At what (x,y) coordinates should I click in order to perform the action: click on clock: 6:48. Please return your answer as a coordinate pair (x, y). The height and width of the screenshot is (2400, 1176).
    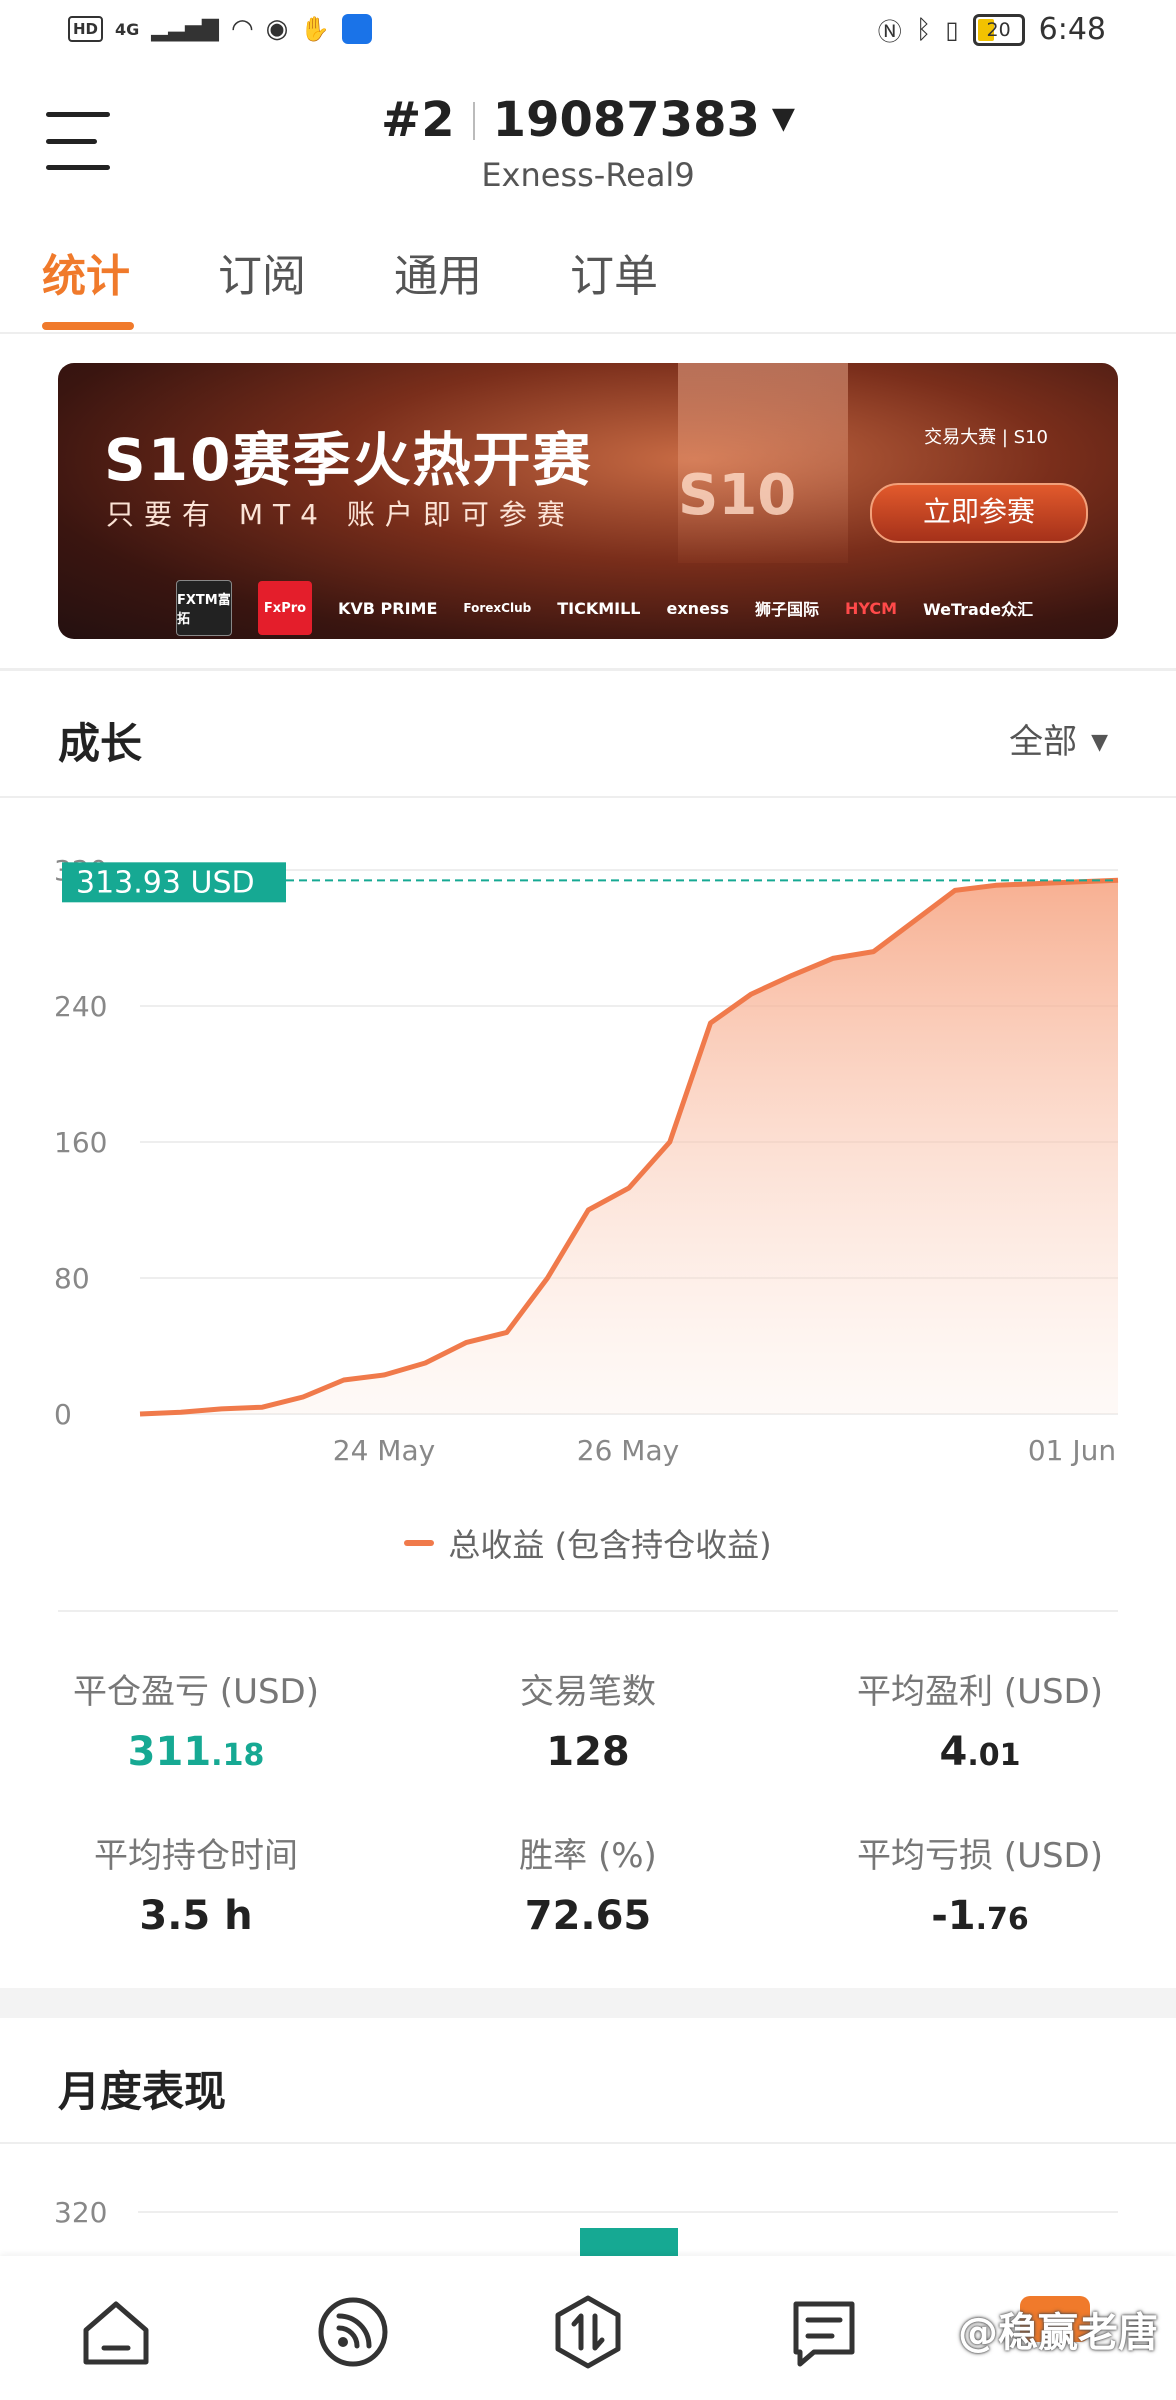
    Looking at the image, I should click on (1072, 29).